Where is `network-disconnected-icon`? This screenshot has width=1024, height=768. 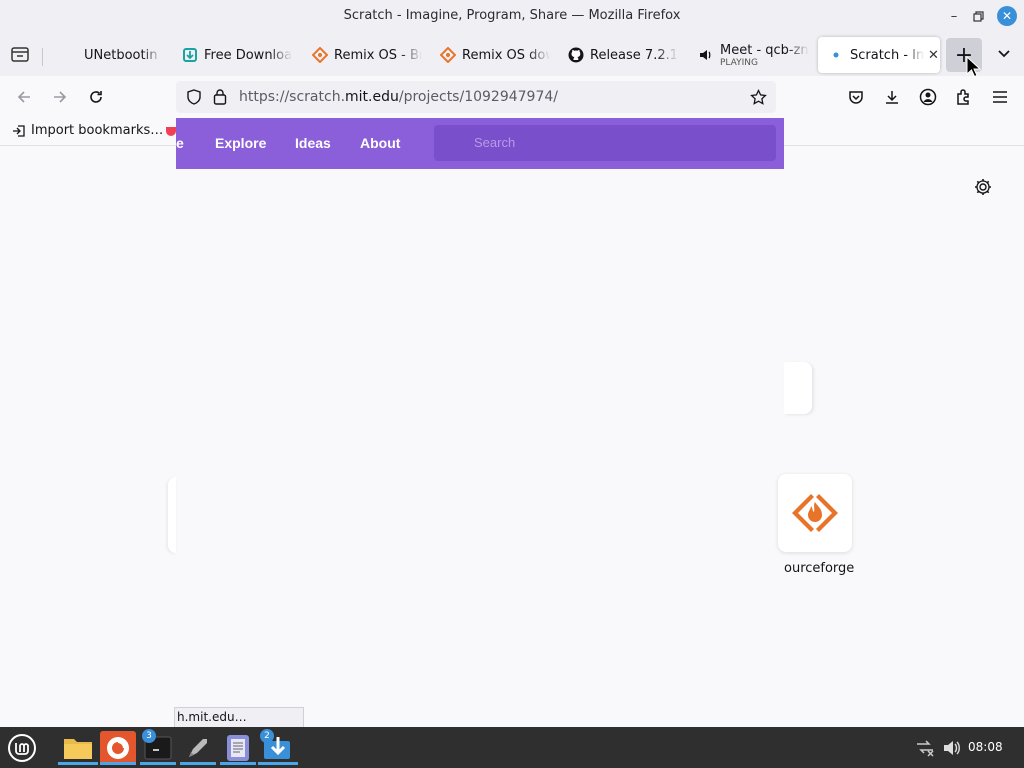 network-disconnected-icon is located at coordinates (925, 748).